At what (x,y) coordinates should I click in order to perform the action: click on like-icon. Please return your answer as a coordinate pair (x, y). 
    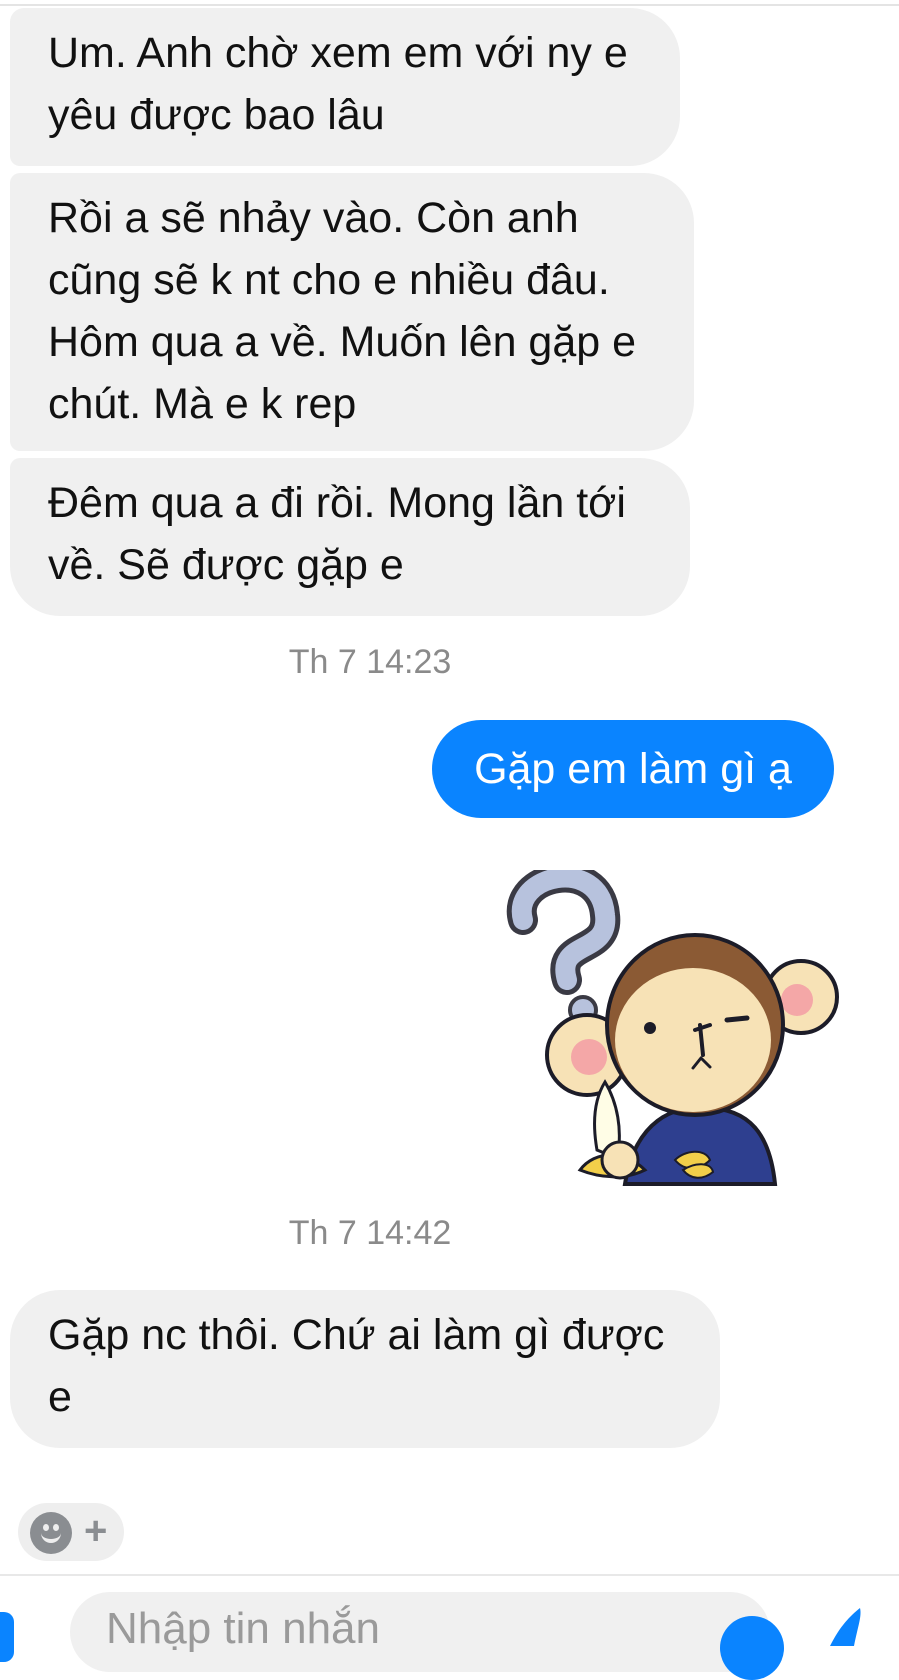
    Looking at the image, I should click on (850, 1626).